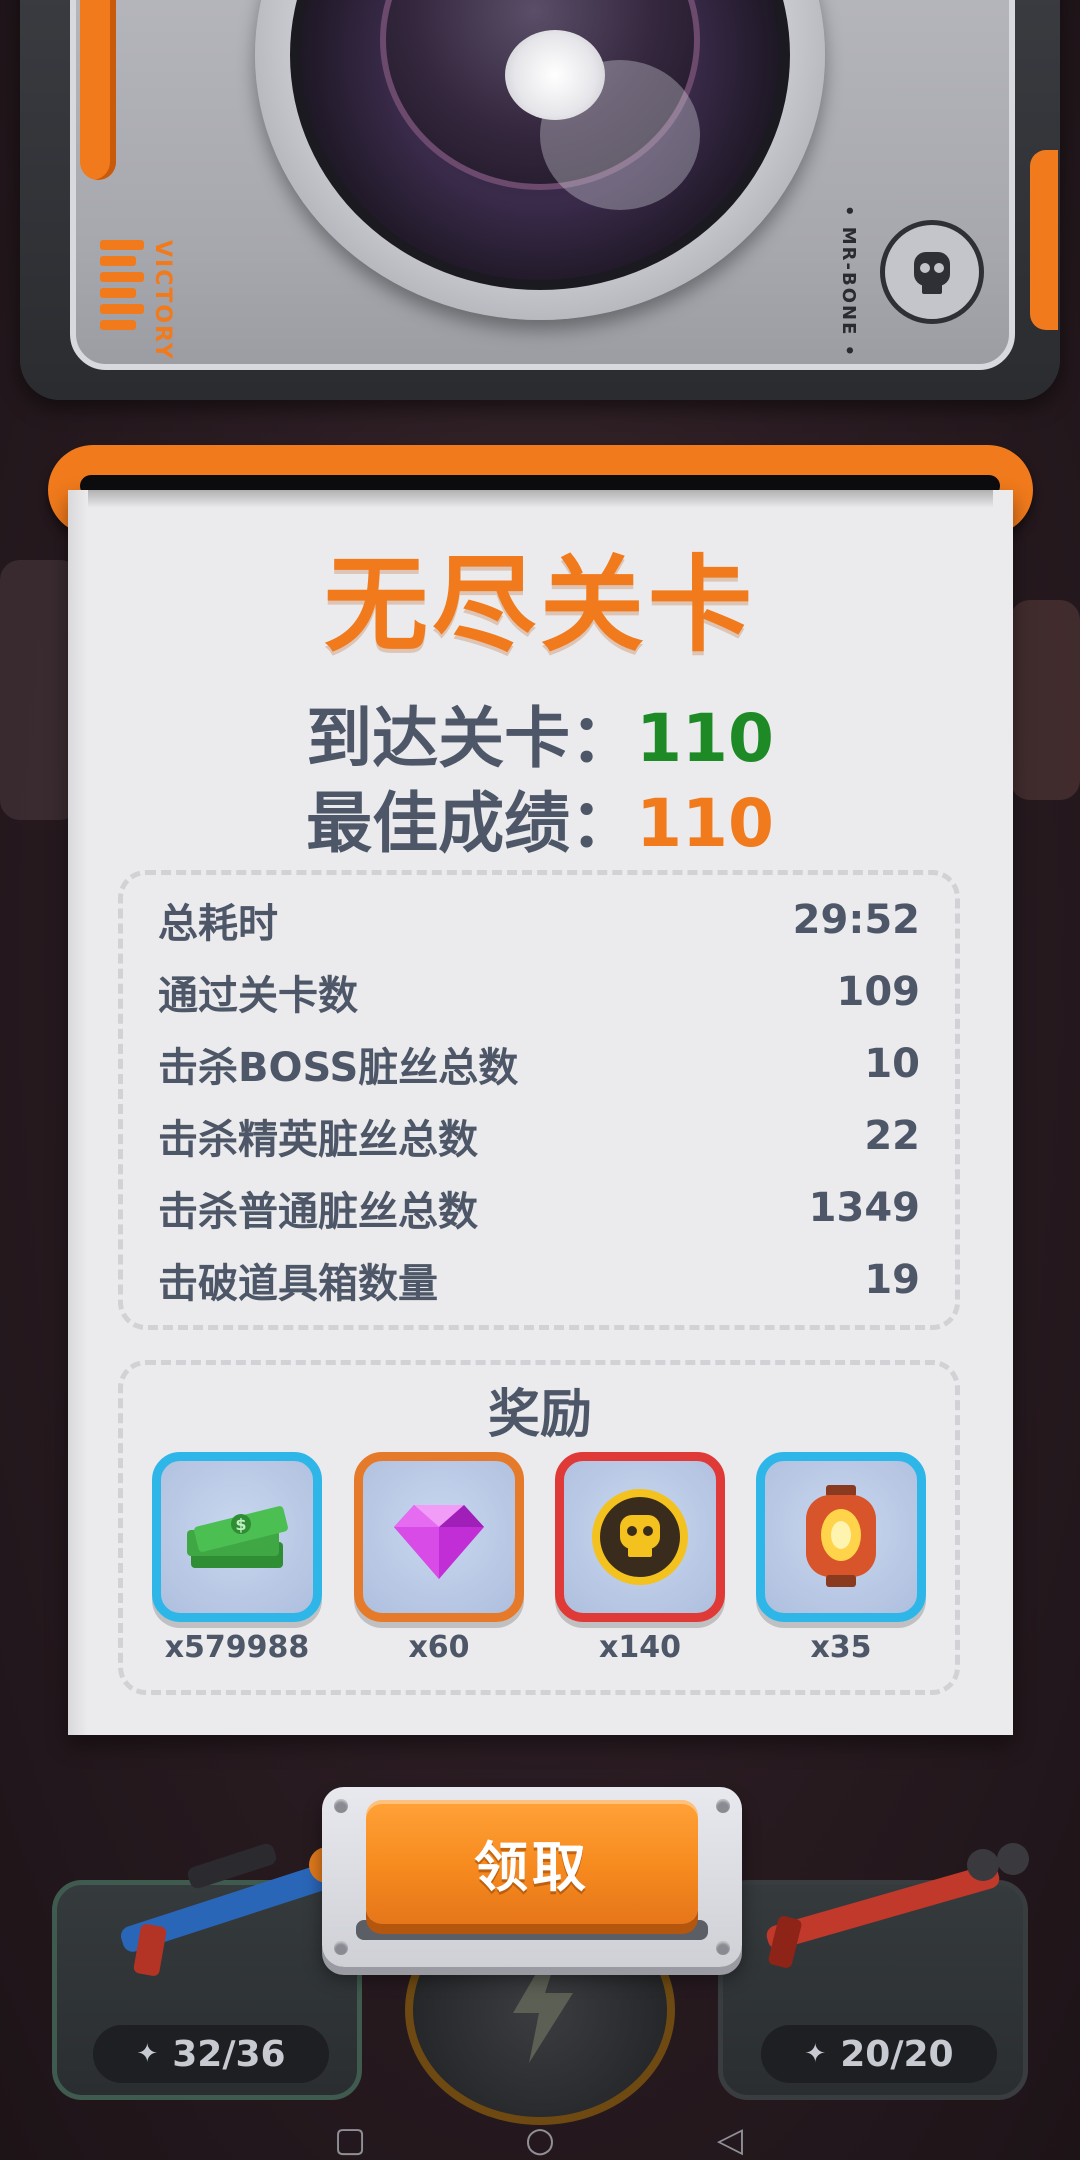 This screenshot has width=1080, height=2160. Describe the element at coordinates (841, 1537) in the screenshot. I see `lantern-icon` at that location.